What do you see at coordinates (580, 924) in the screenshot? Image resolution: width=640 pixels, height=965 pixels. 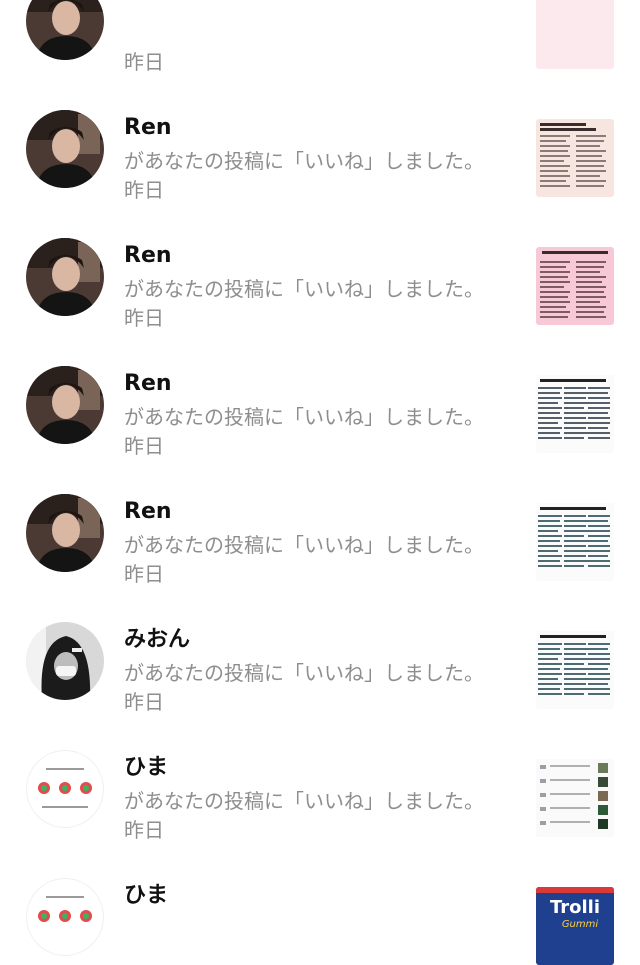 I see `gummi-label-text: Gummi` at bounding box center [580, 924].